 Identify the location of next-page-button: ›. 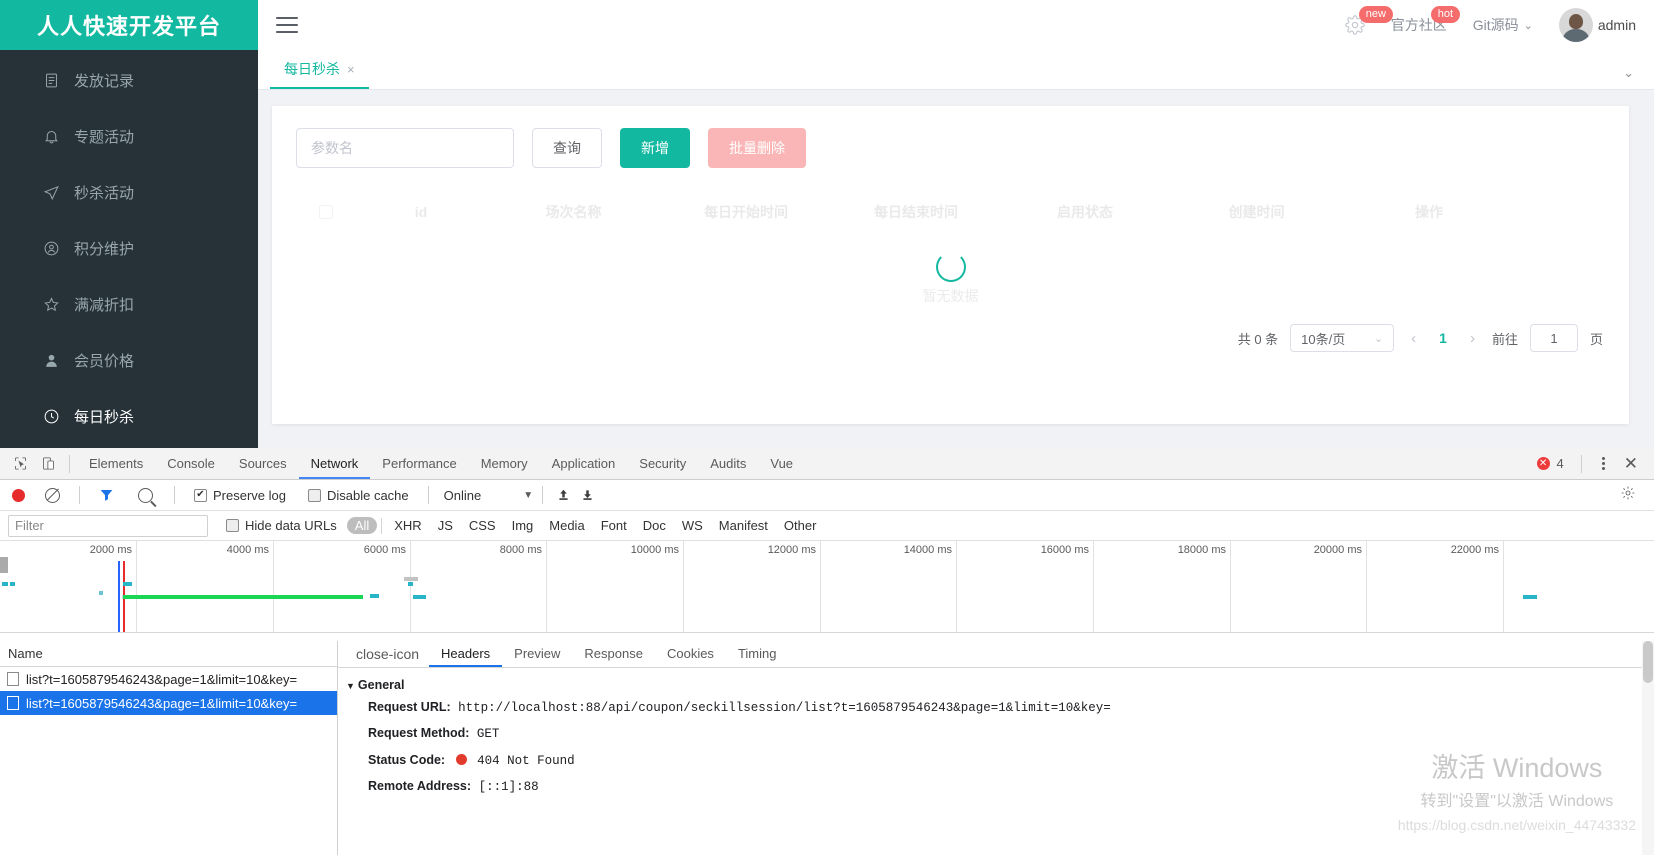
(1472, 338).